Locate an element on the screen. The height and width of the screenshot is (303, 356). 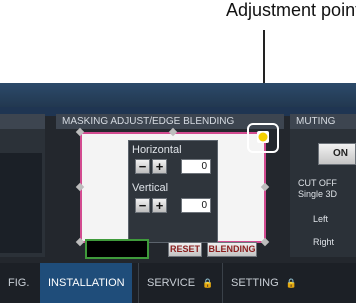
vertical-label: Vertical is located at coordinates (150, 188).